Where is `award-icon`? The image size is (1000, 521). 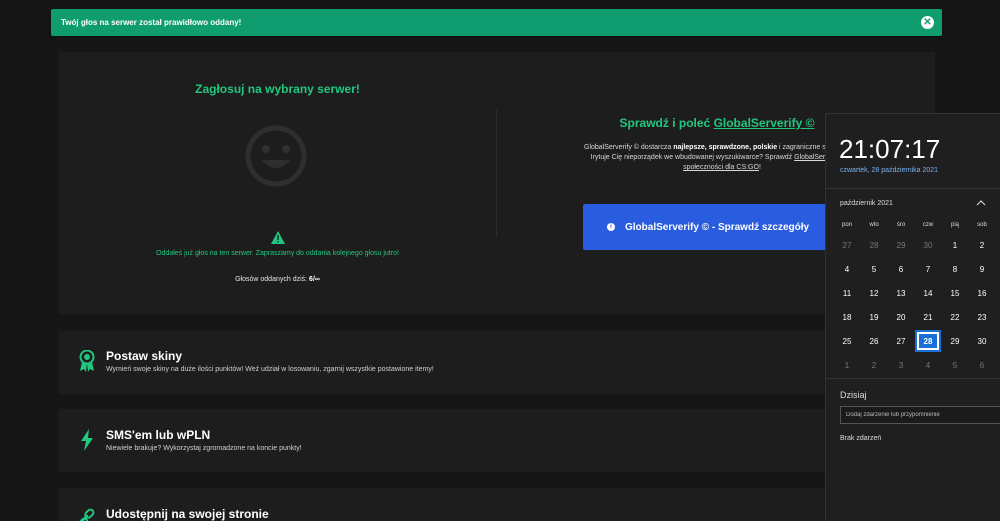
award-icon is located at coordinates (87, 361).